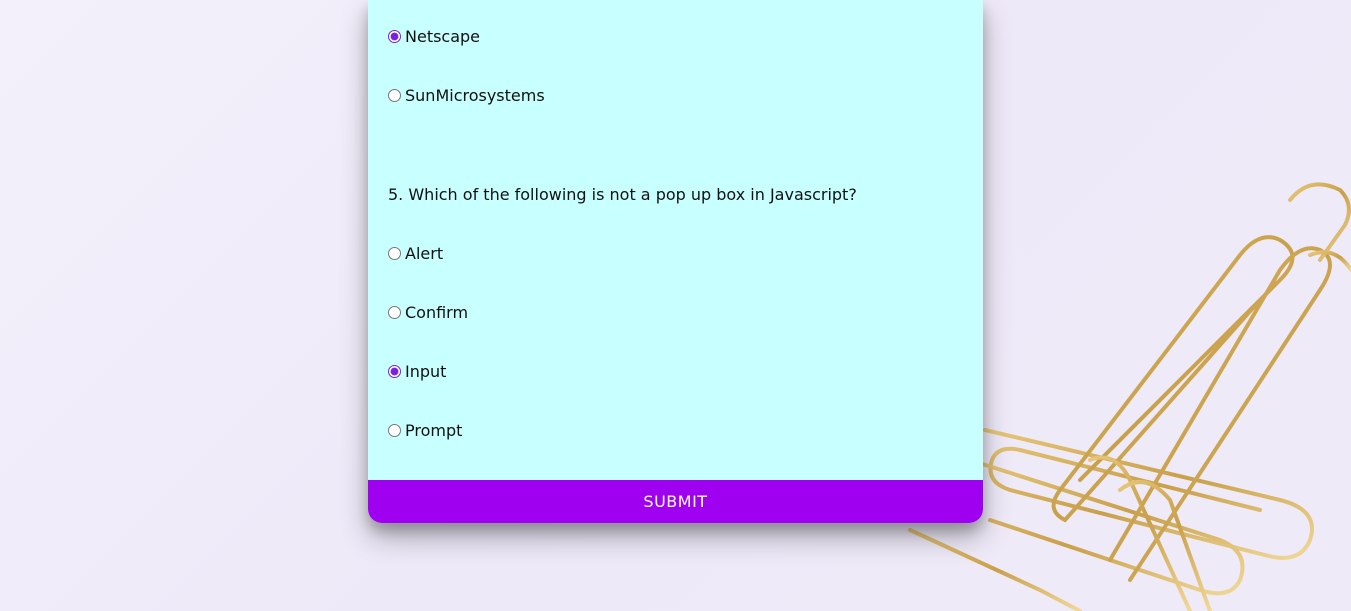 This screenshot has width=1351, height=611. What do you see at coordinates (424, 253) in the screenshot?
I see `q5-option-label: Alert` at bounding box center [424, 253].